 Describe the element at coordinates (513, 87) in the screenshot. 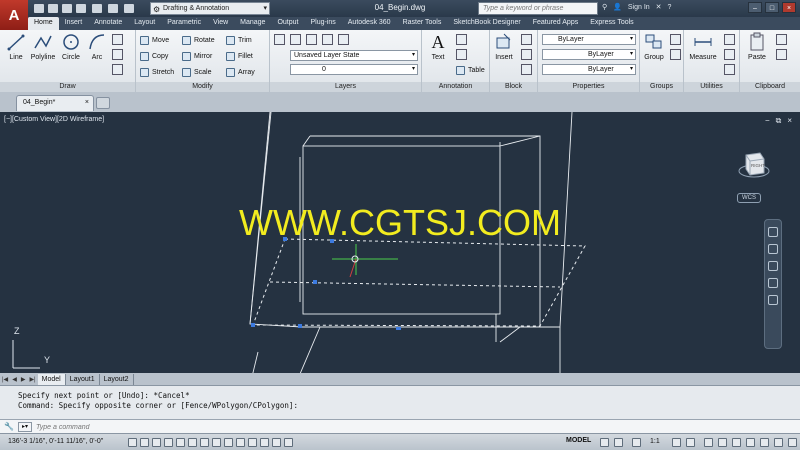

I see `block-panel-title: Block` at that location.